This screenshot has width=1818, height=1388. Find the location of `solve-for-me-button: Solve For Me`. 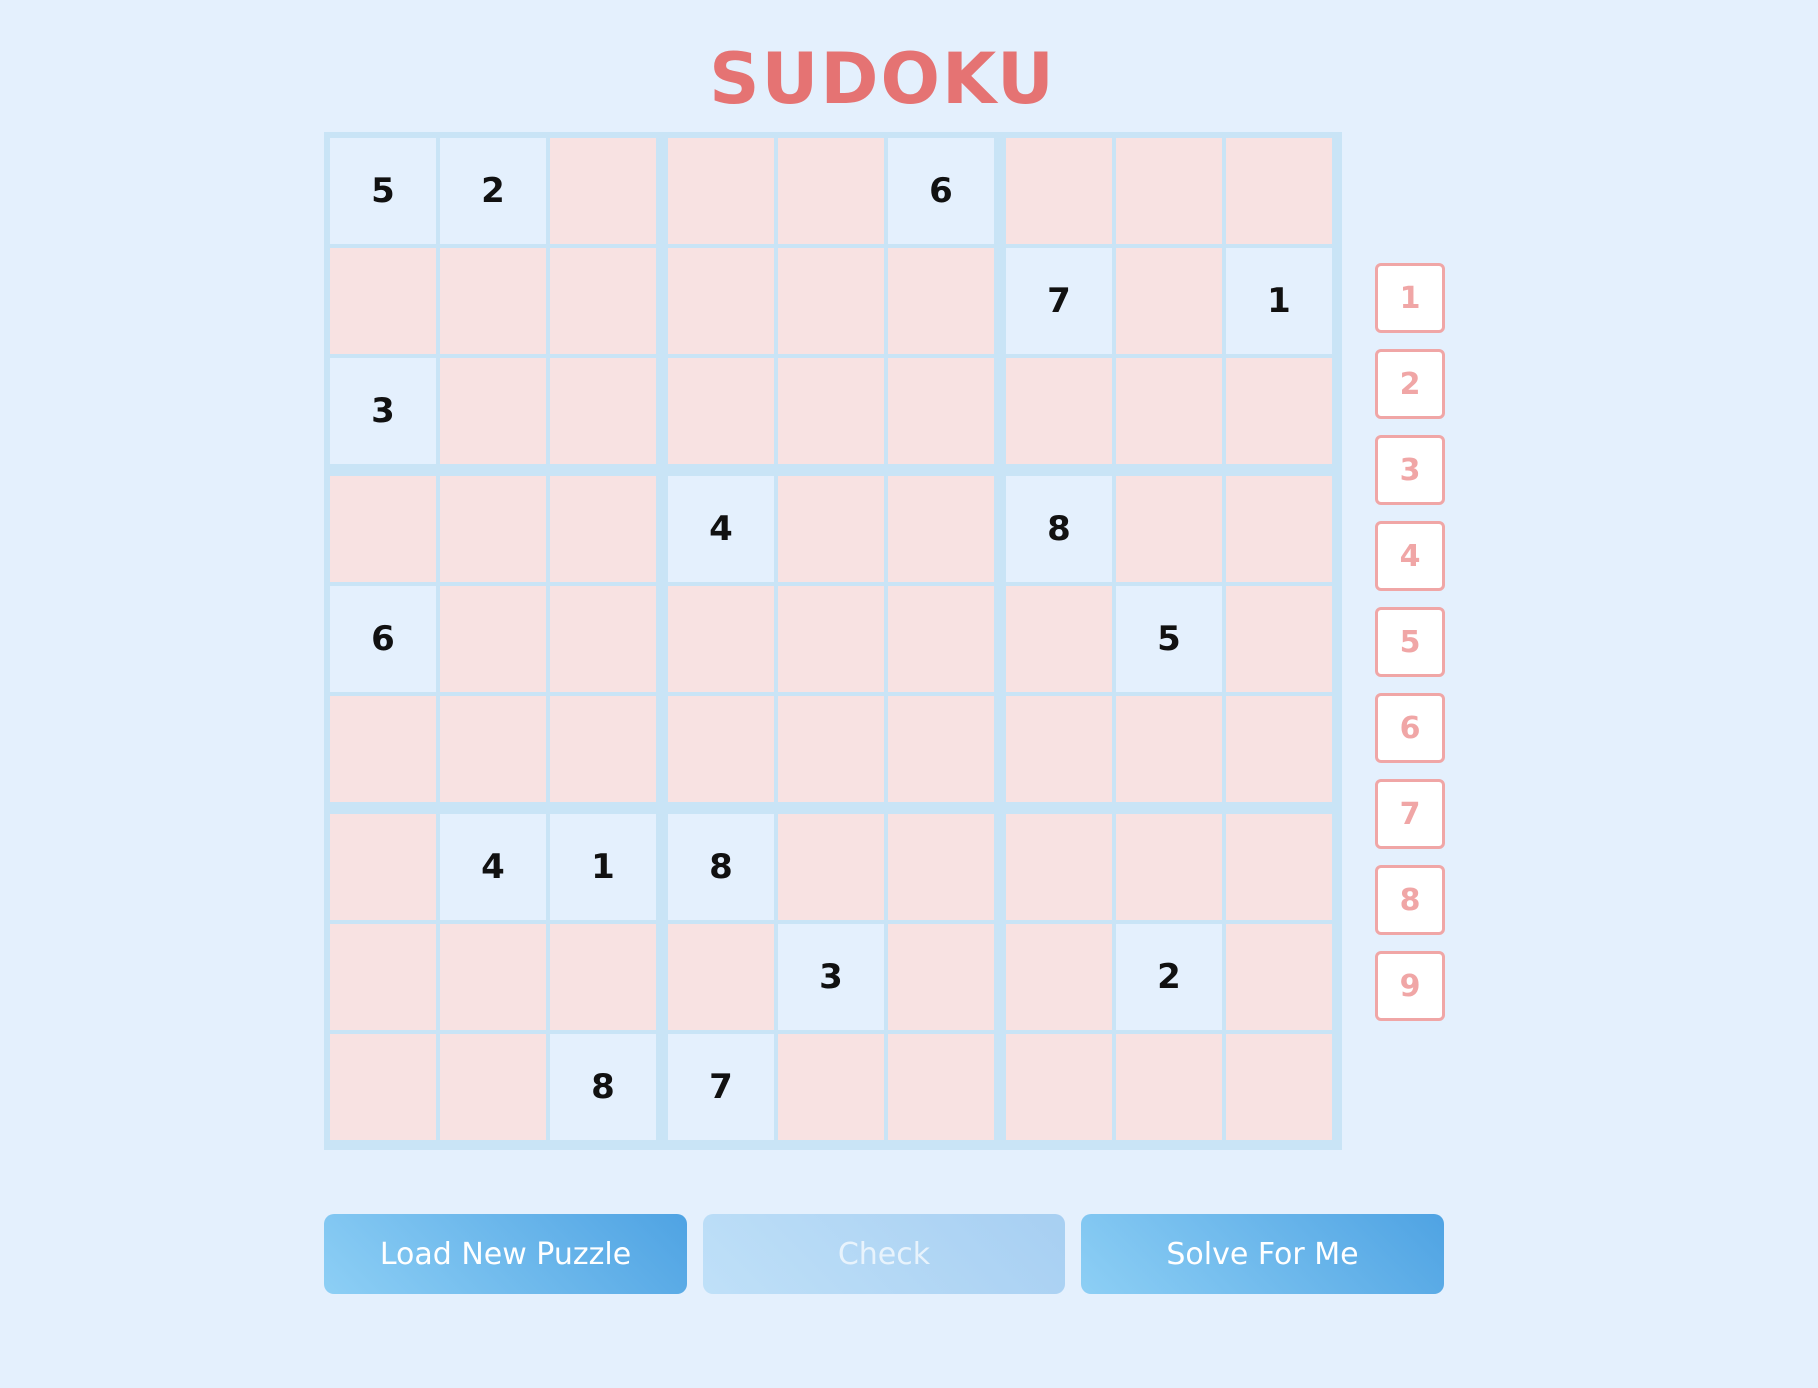

solve-for-me-button: Solve For Me is located at coordinates (1262, 1254).